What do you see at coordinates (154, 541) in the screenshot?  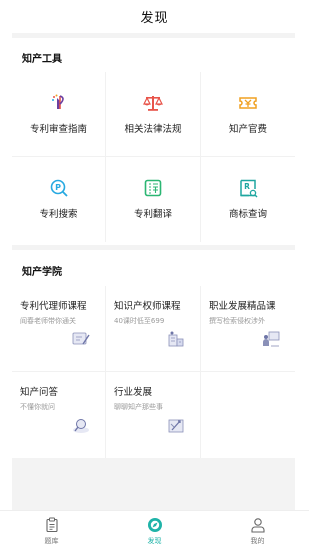 I see `tab-label: 发现` at bounding box center [154, 541].